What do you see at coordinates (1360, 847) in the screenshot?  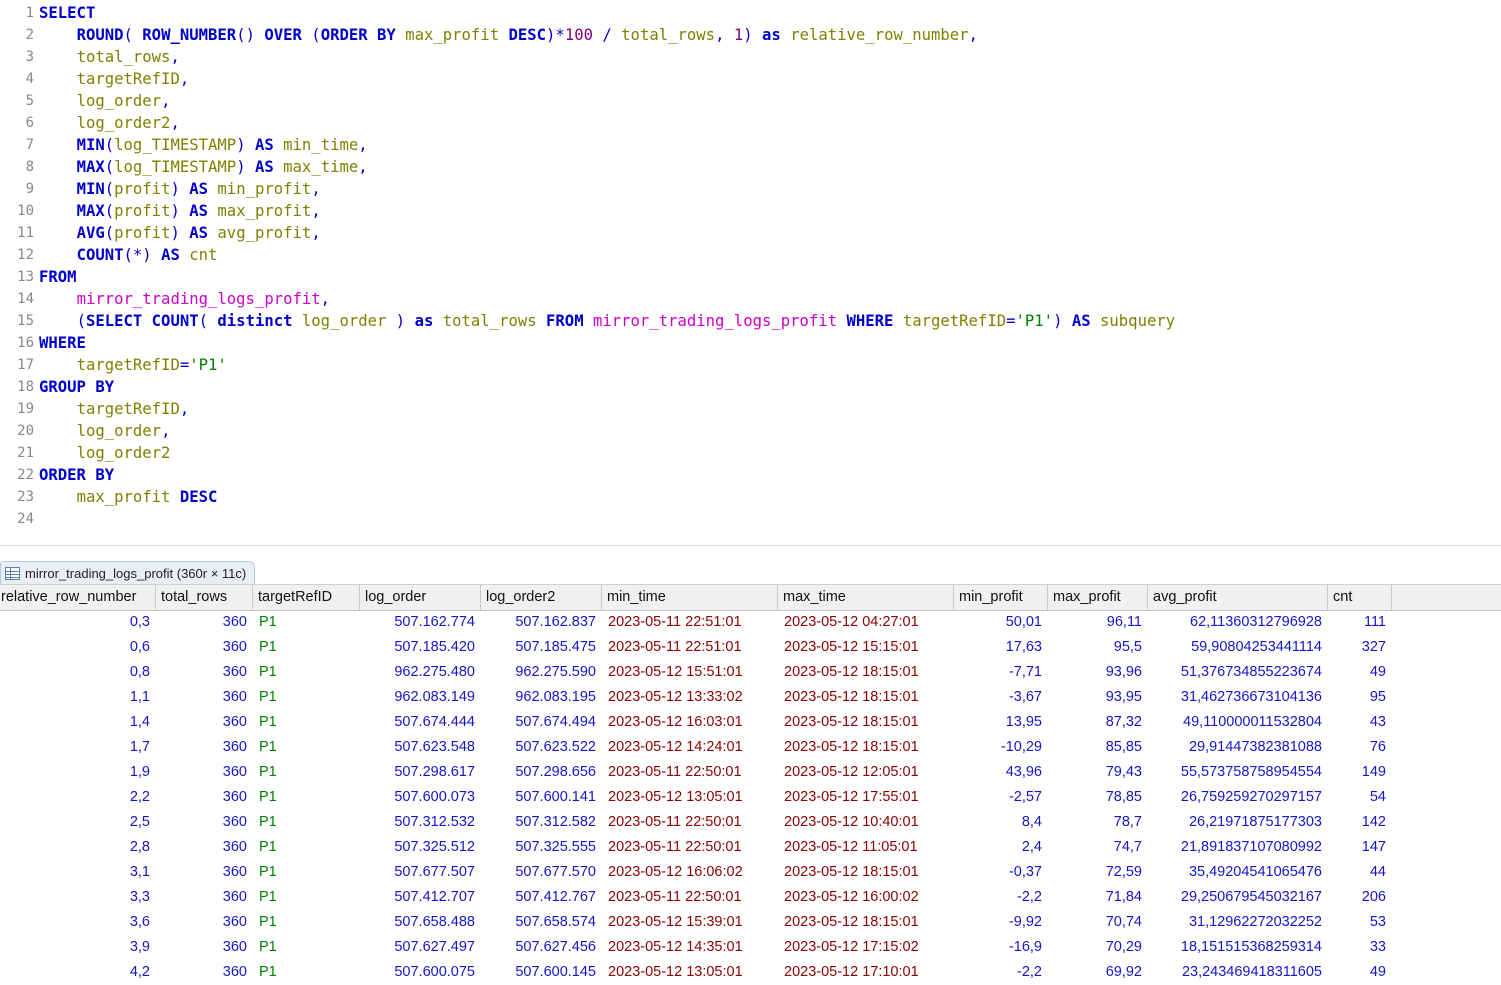 I see `cell-cnt: 147` at bounding box center [1360, 847].